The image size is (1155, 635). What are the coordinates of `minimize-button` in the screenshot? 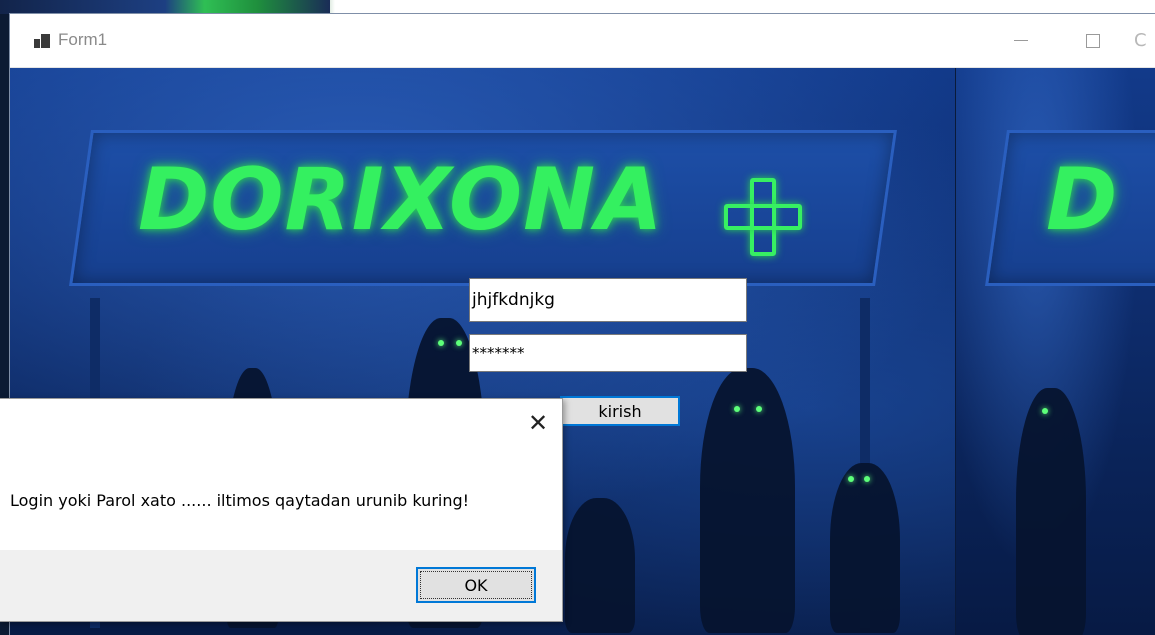 It's located at (1021, 40).